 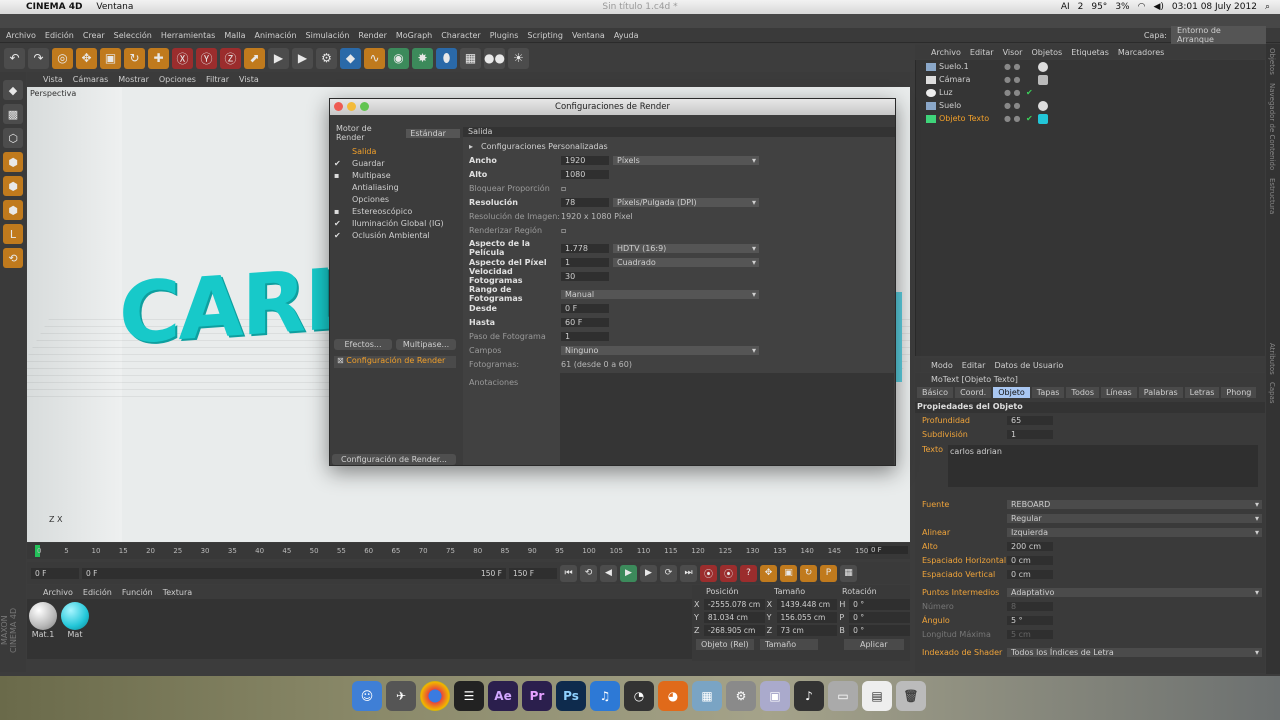 What do you see at coordinates (748, 573) in the screenshot?
I see `keyframe-select-icon: ?` at bounding box center [748, 573].